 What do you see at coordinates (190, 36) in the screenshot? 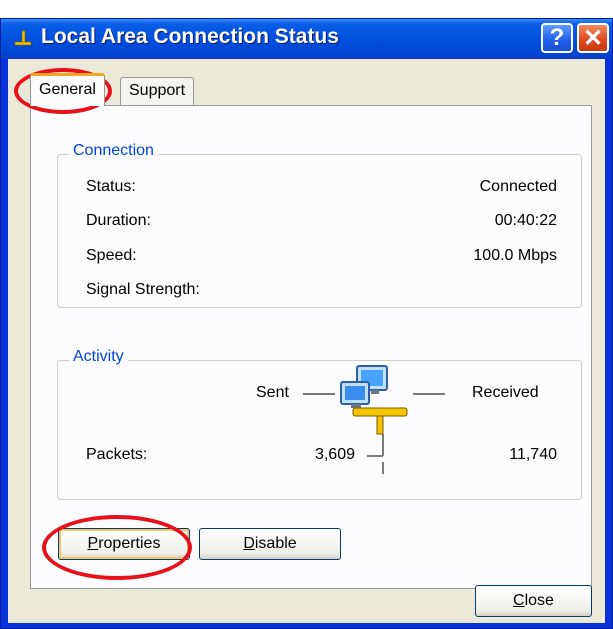
I see `window-title: Local Area Connection Status` at bounding box center [190, 36].